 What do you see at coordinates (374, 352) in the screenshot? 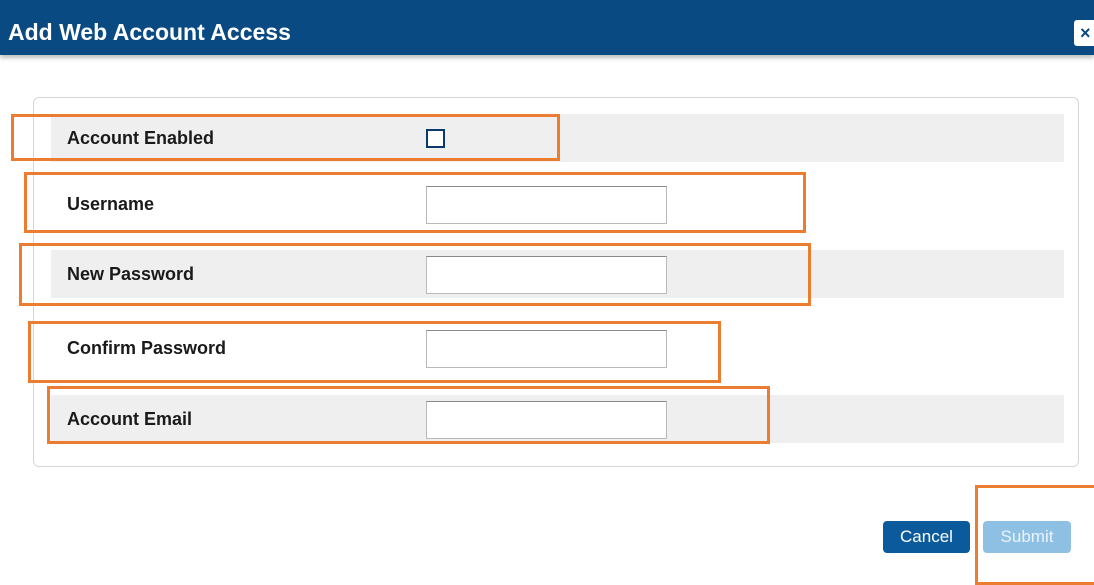
I see `highlight-confirm-password` at bounding box center [374, 352].